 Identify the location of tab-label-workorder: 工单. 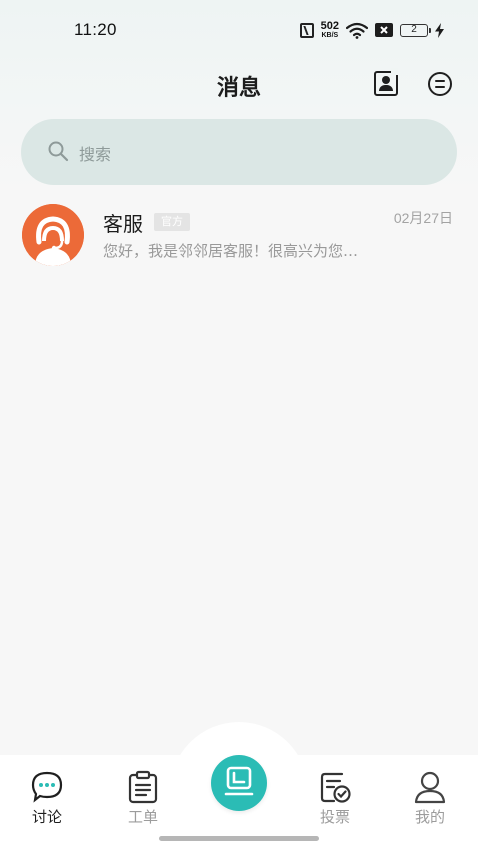
(142, 817).